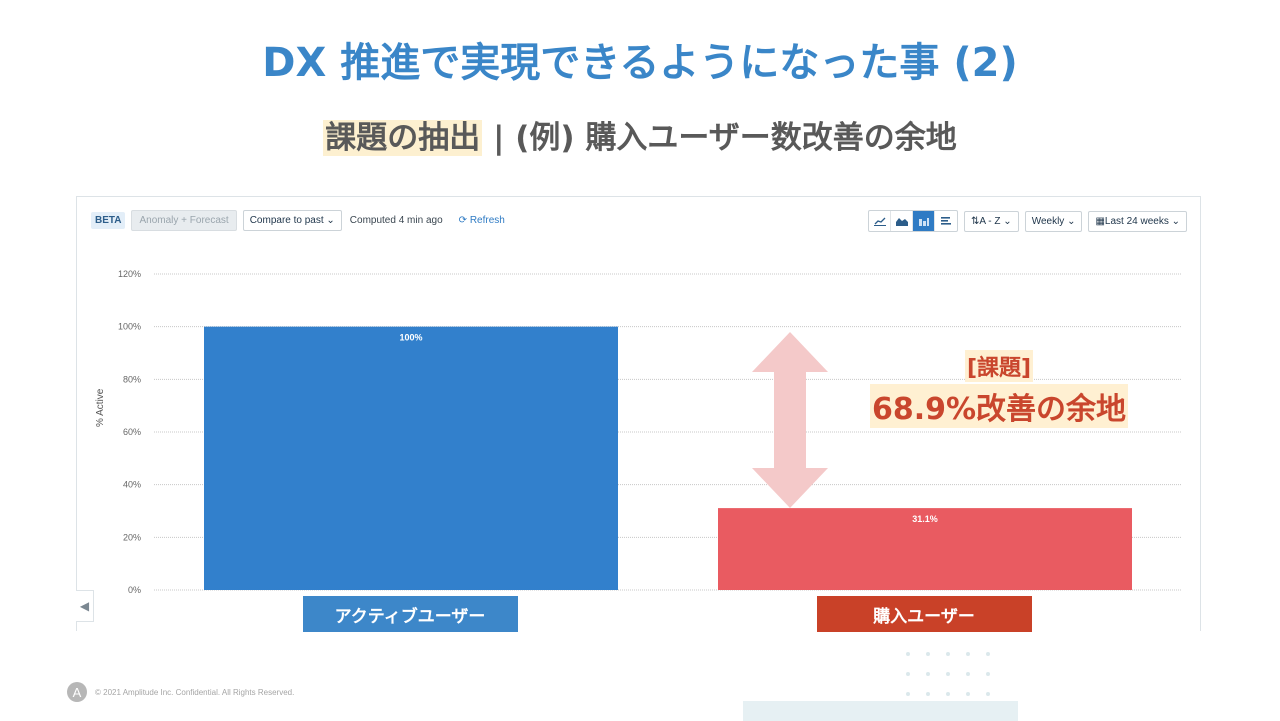  I want to click on double-arrow-icon, so click(790, 420).